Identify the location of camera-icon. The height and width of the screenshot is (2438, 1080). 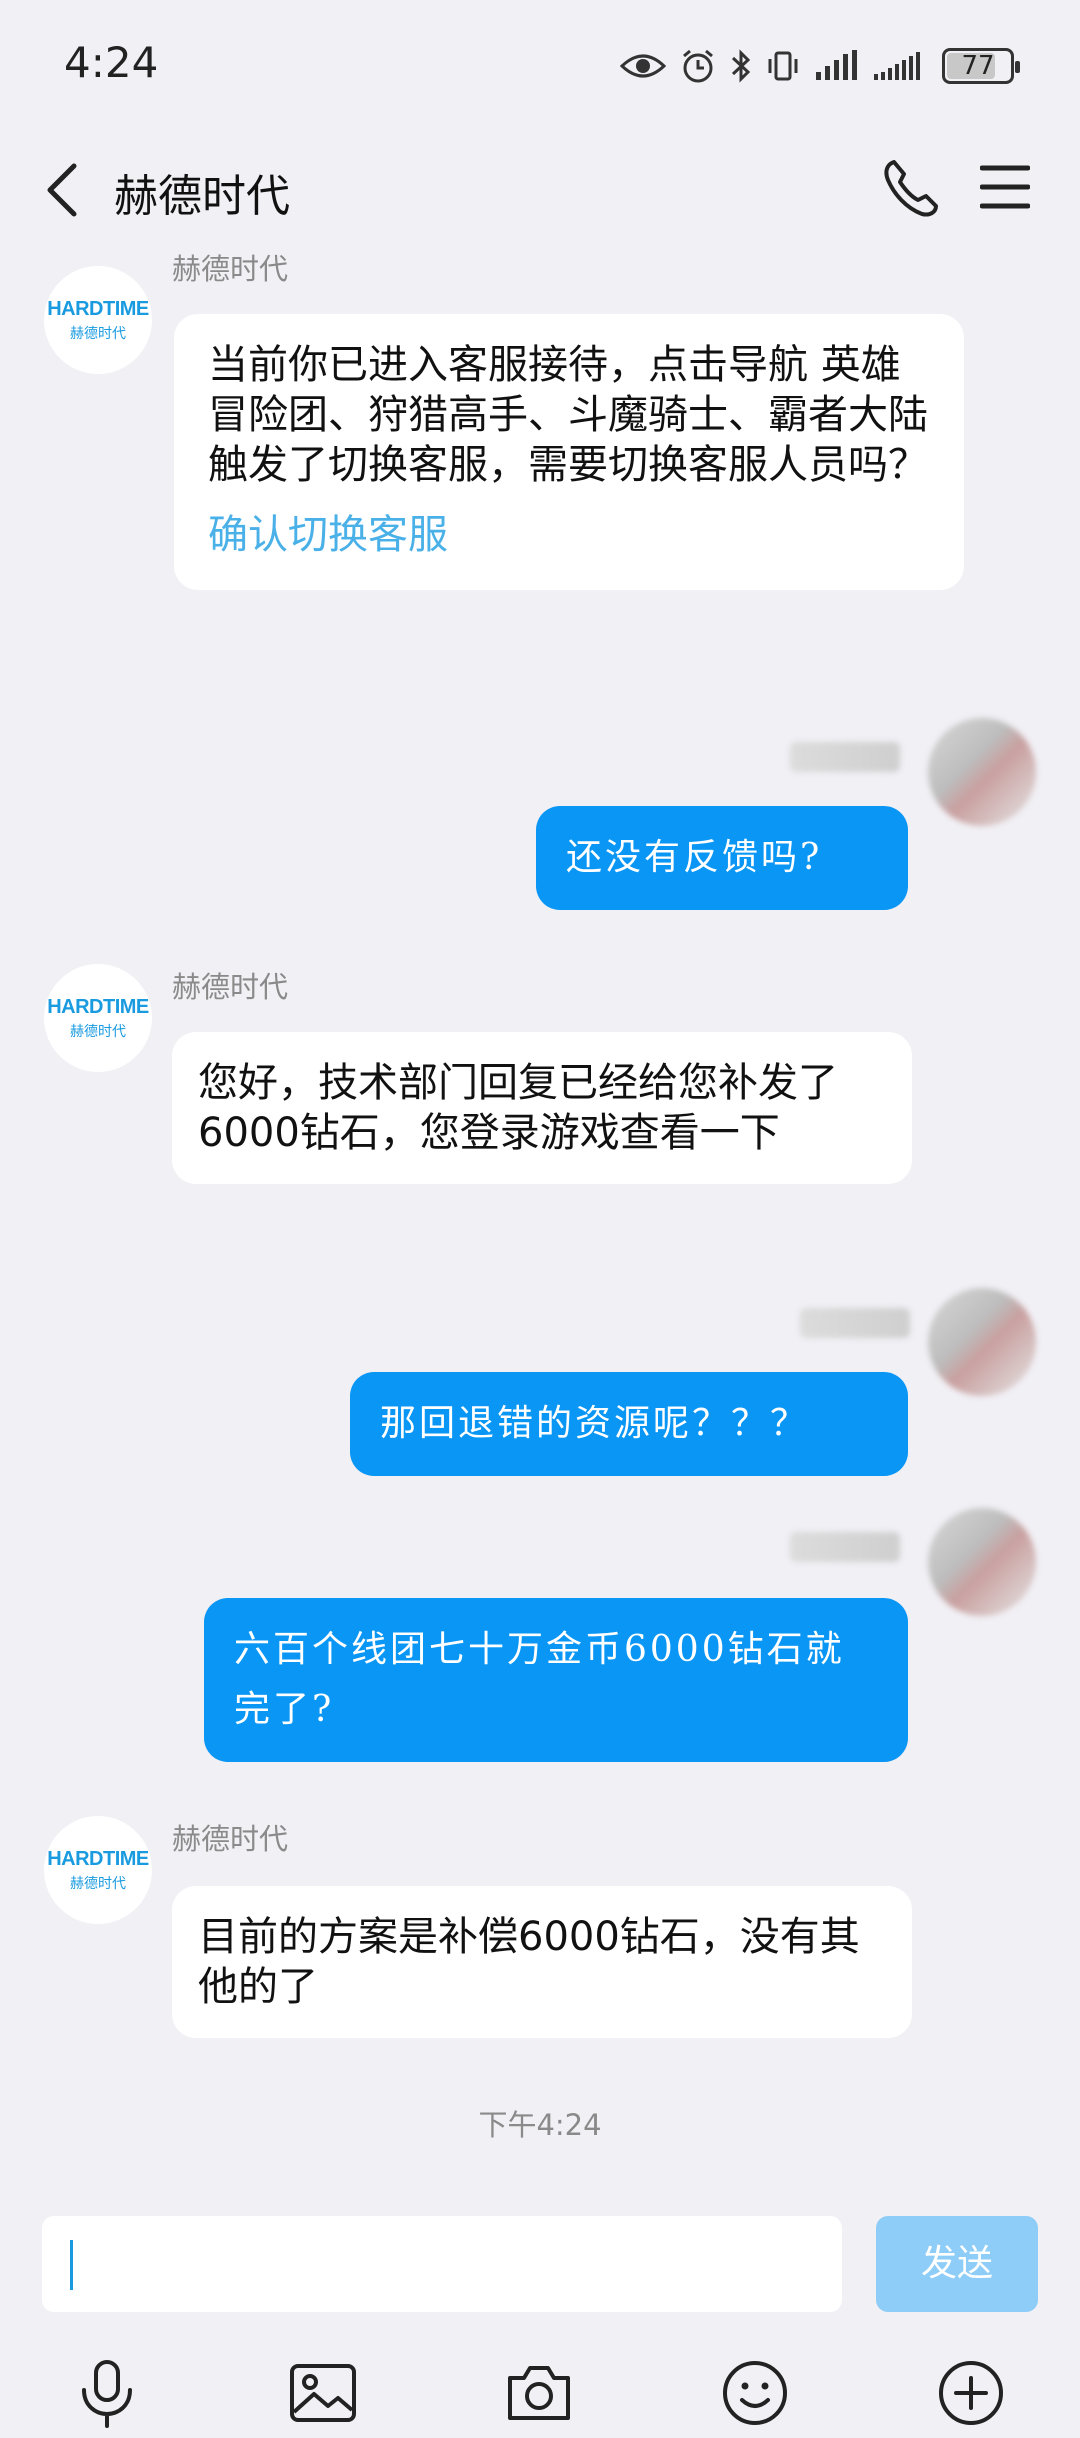
(539, 2393).